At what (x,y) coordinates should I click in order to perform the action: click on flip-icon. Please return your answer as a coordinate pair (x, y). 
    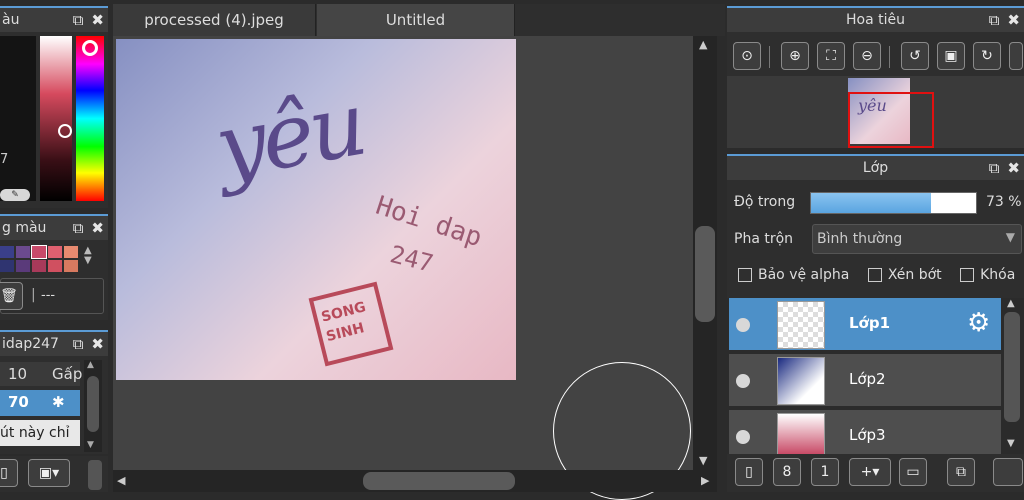
    Looking at the image, I should click on (1016, 56).